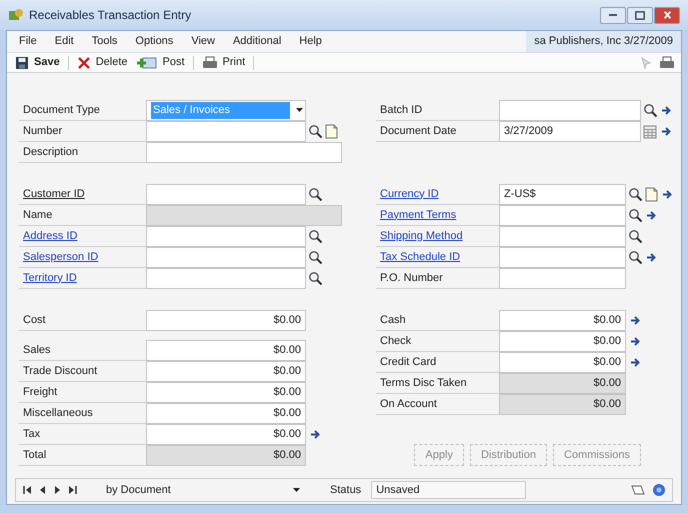  Describe the element at coordinates (418, 215) in the screenshot. I see `field-link: Payment Terms` at that location.